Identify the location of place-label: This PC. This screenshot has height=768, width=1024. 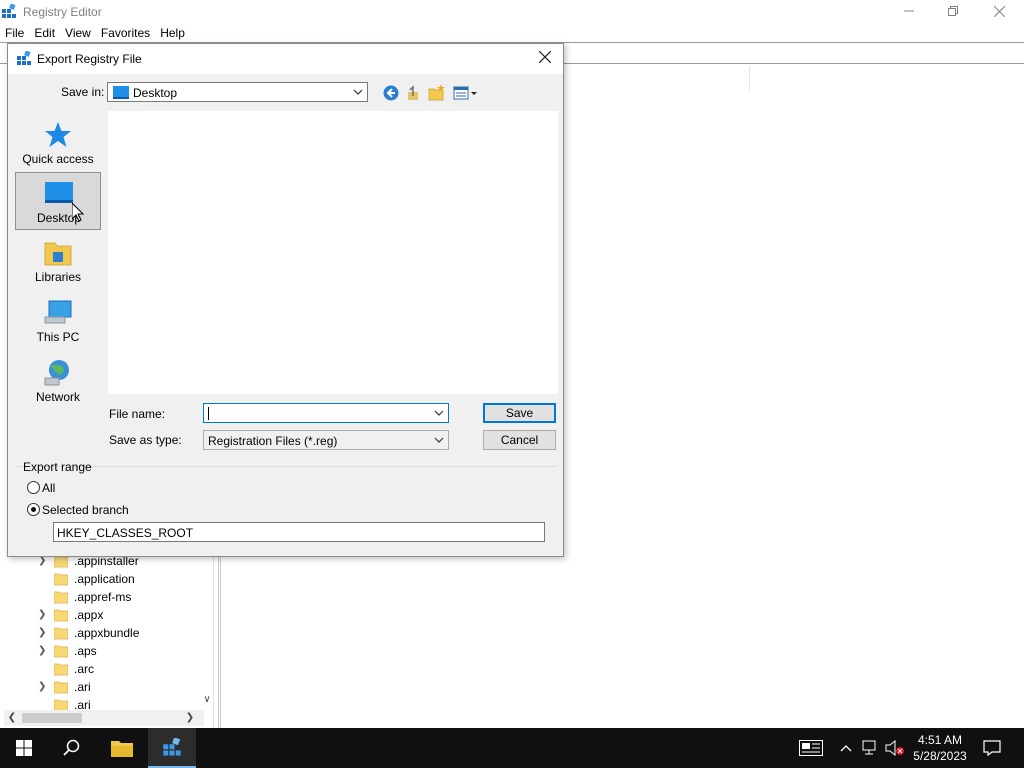
(58, 337).